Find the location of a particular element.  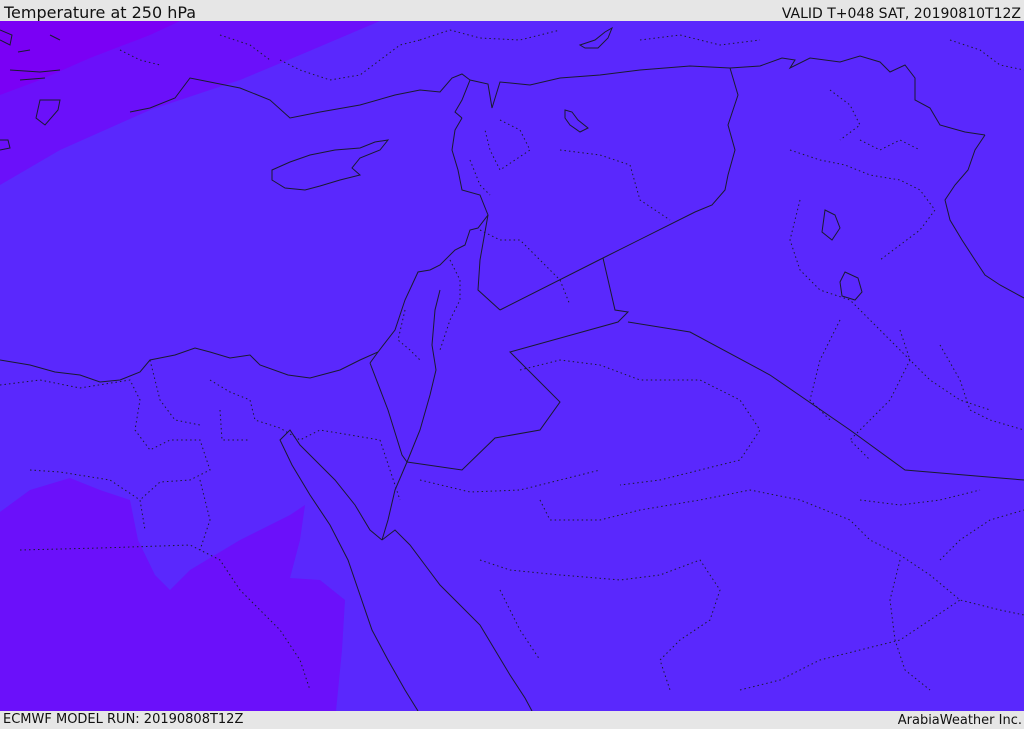

model-run: ECMWF MODEL RUN: 20190808T12Z is located at coordinates (123, 719).